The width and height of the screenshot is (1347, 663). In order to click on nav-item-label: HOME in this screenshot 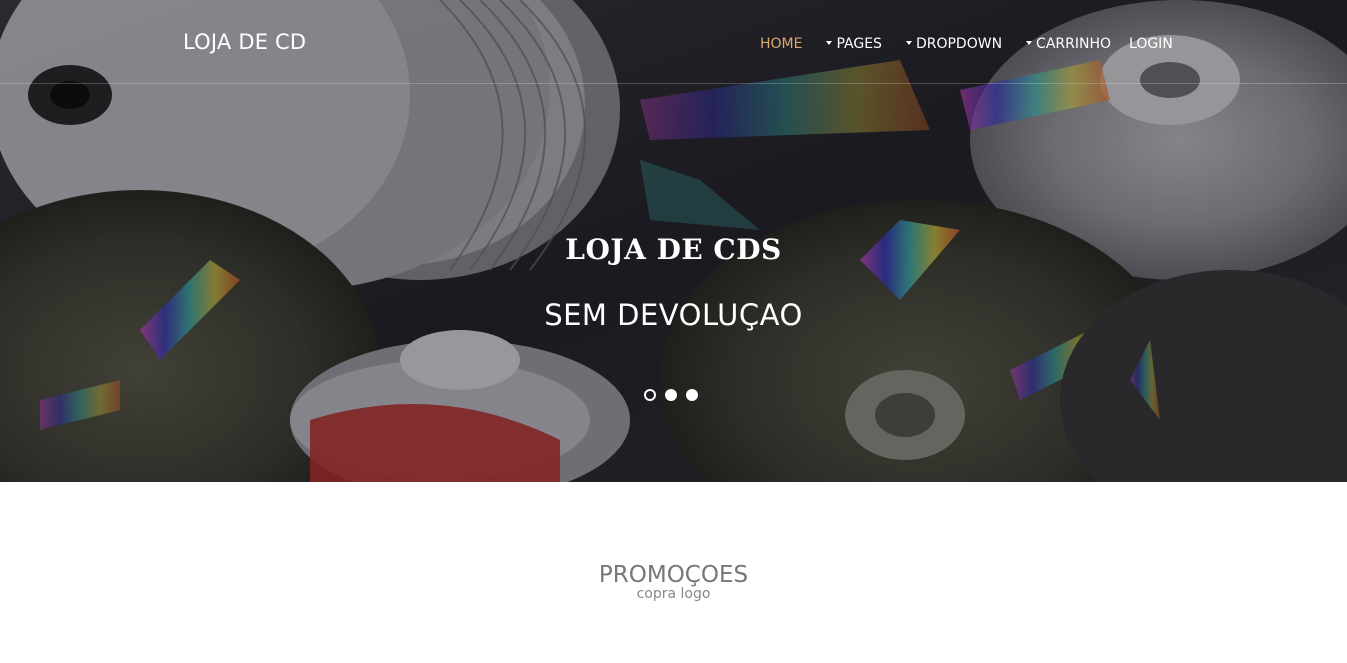, I will do `click(781, 44)`.